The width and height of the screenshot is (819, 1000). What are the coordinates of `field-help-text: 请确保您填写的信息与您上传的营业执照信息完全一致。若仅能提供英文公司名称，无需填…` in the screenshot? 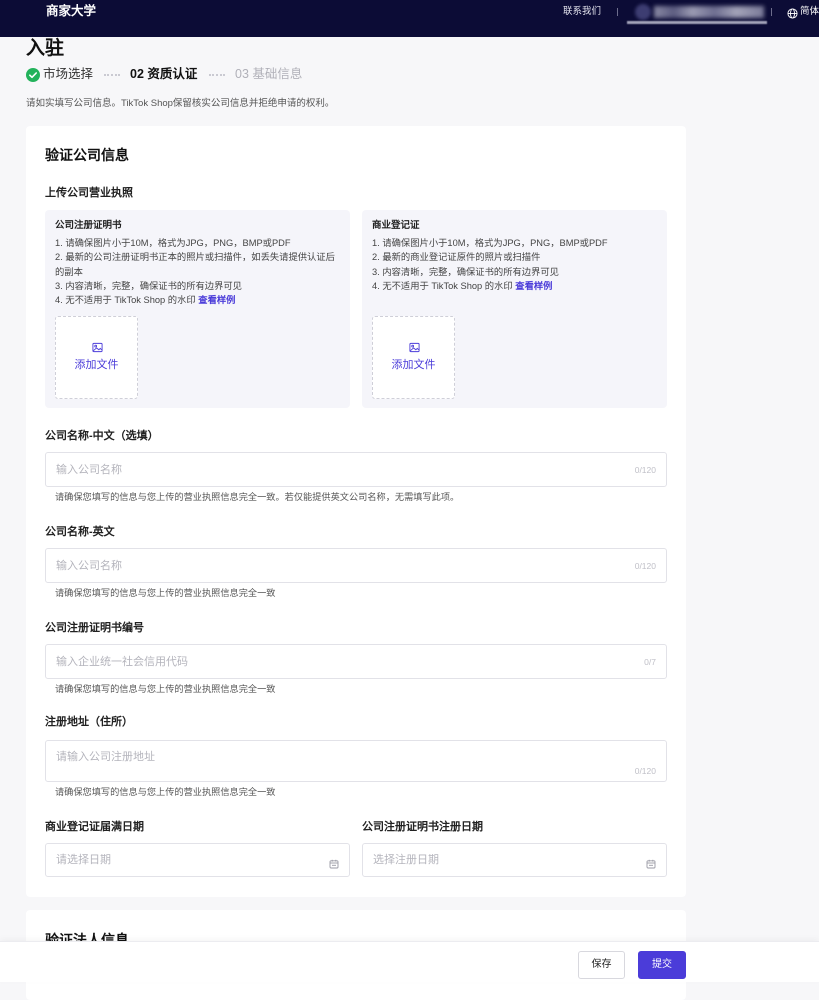 It's located at (257, 497).